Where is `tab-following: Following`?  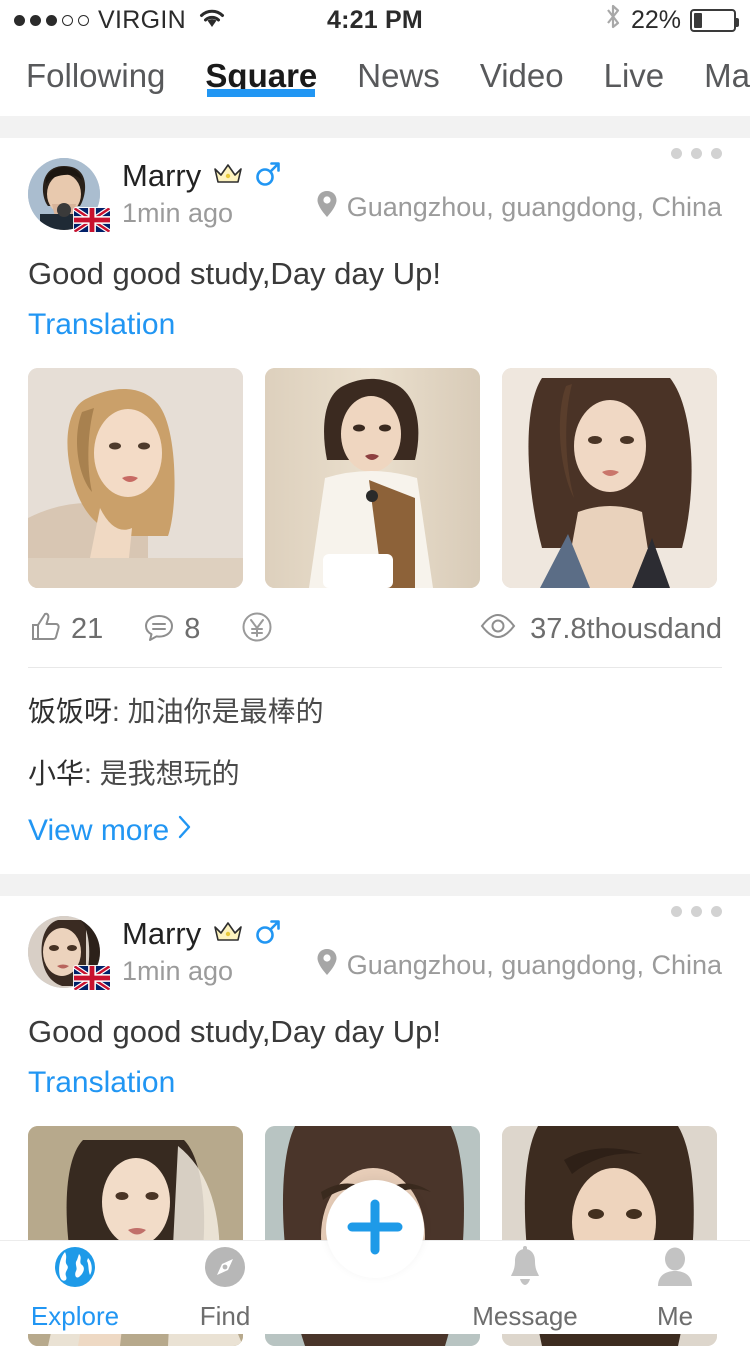 tab-following: Following is located at coordinates (95, 78).